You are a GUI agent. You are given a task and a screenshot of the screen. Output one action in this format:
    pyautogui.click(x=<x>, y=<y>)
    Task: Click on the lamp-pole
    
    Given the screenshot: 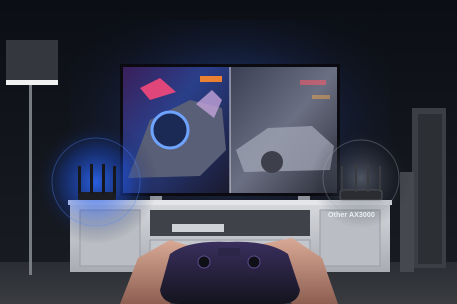 What is the action you would take?
    pyautogui.click(x=30, y=180)
    